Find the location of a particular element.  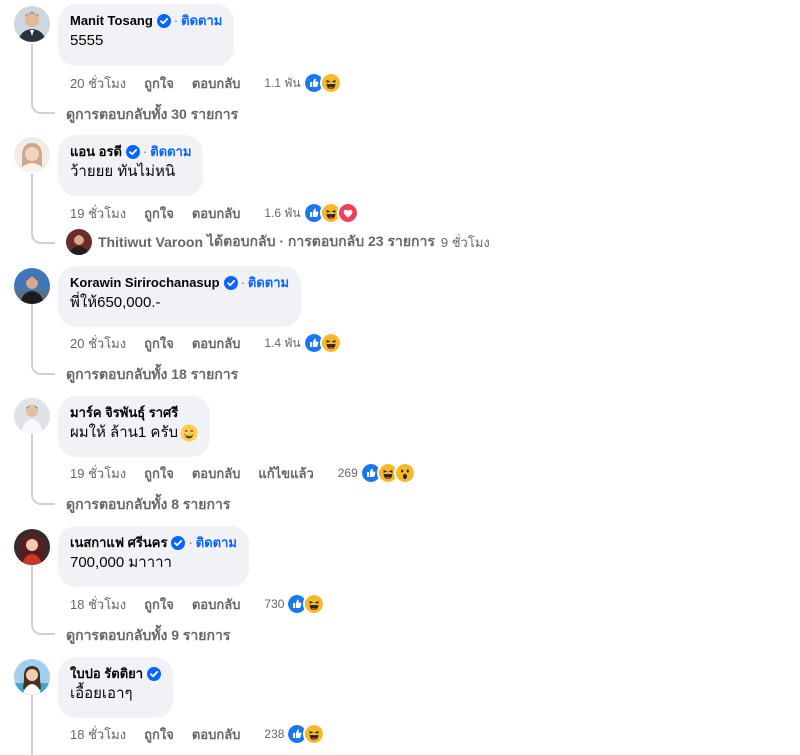

reaction-count: 1.4 พัน is located at coordinates (282, 342).